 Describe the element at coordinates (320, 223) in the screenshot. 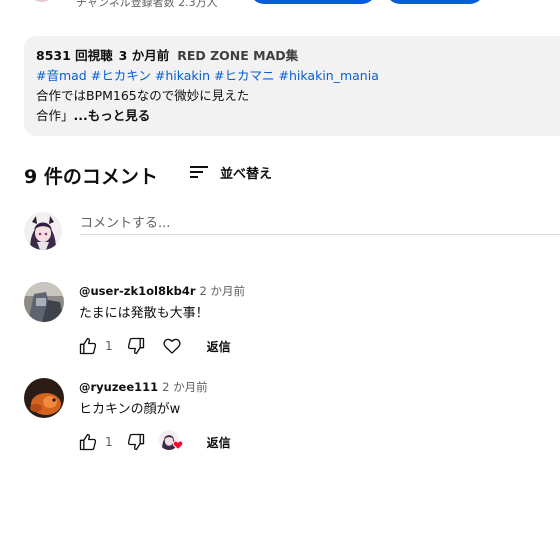

I see `add-comment-input` at that location.